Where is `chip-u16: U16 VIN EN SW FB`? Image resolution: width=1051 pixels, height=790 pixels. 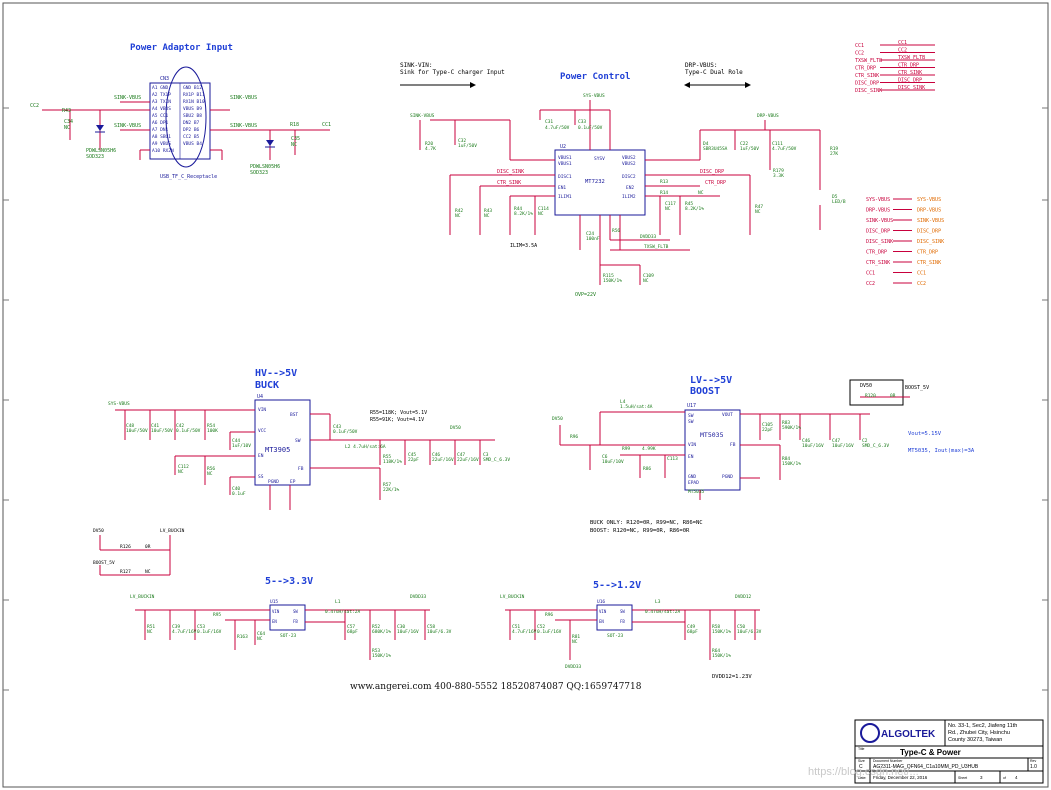
chip-u16: U16 VIN EN SW FB is located at coordinates (614, 615).